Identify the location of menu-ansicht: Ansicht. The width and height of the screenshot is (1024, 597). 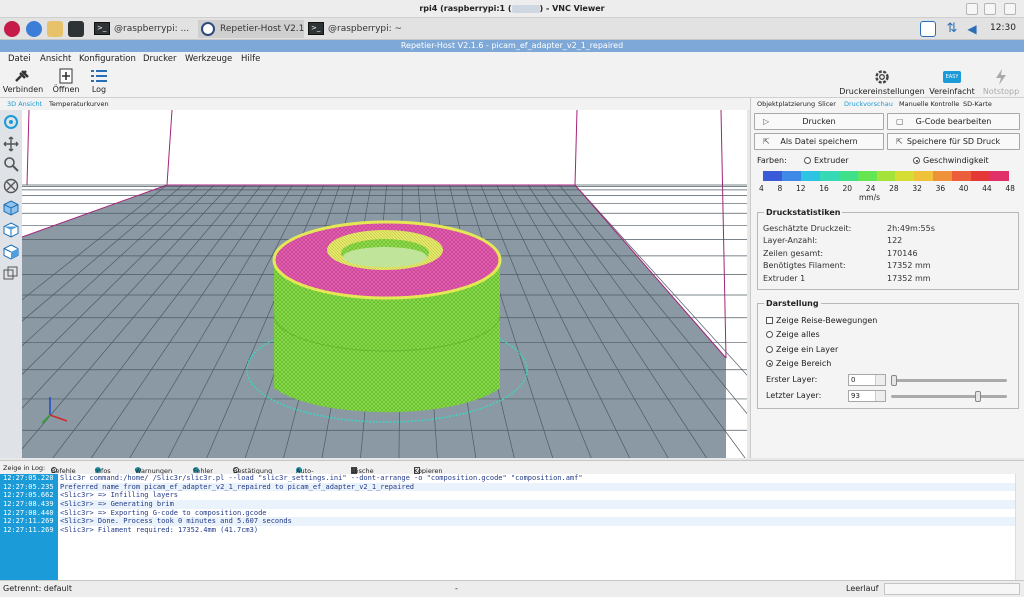
(55, 59).